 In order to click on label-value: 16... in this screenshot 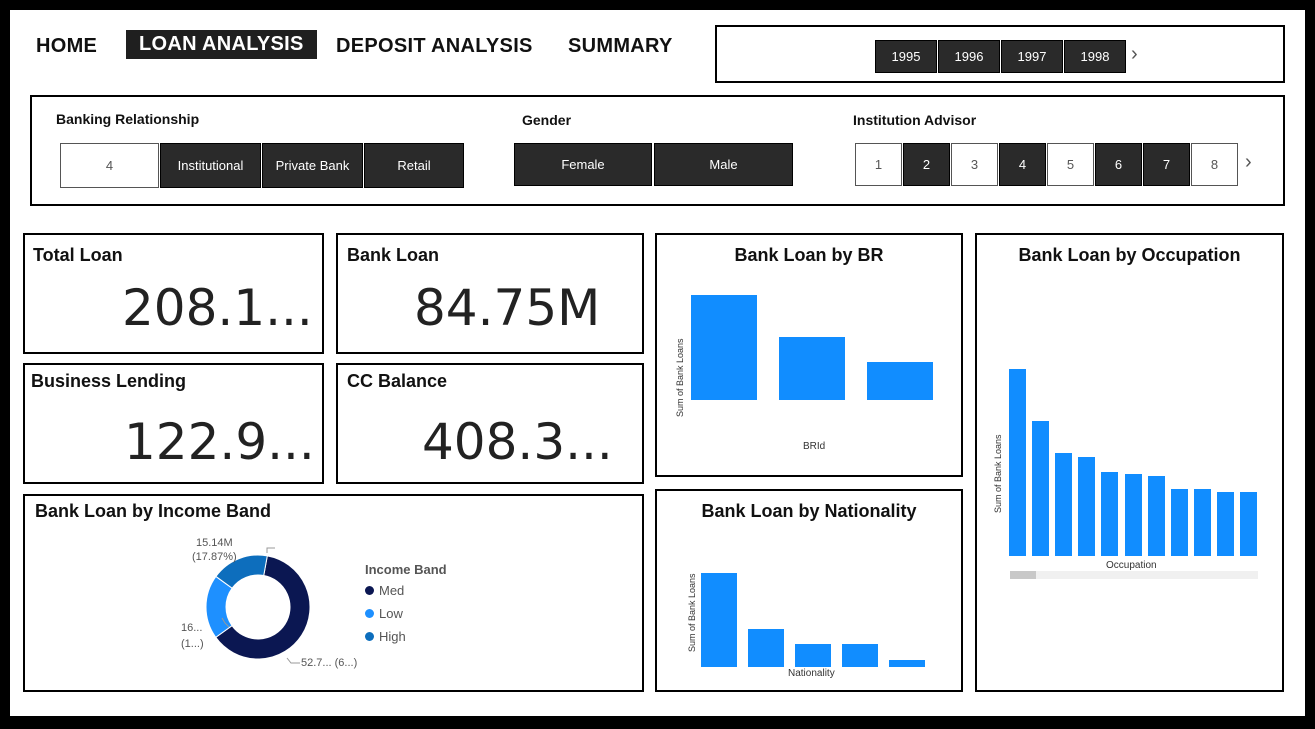, I will do `click(192, 628)`.